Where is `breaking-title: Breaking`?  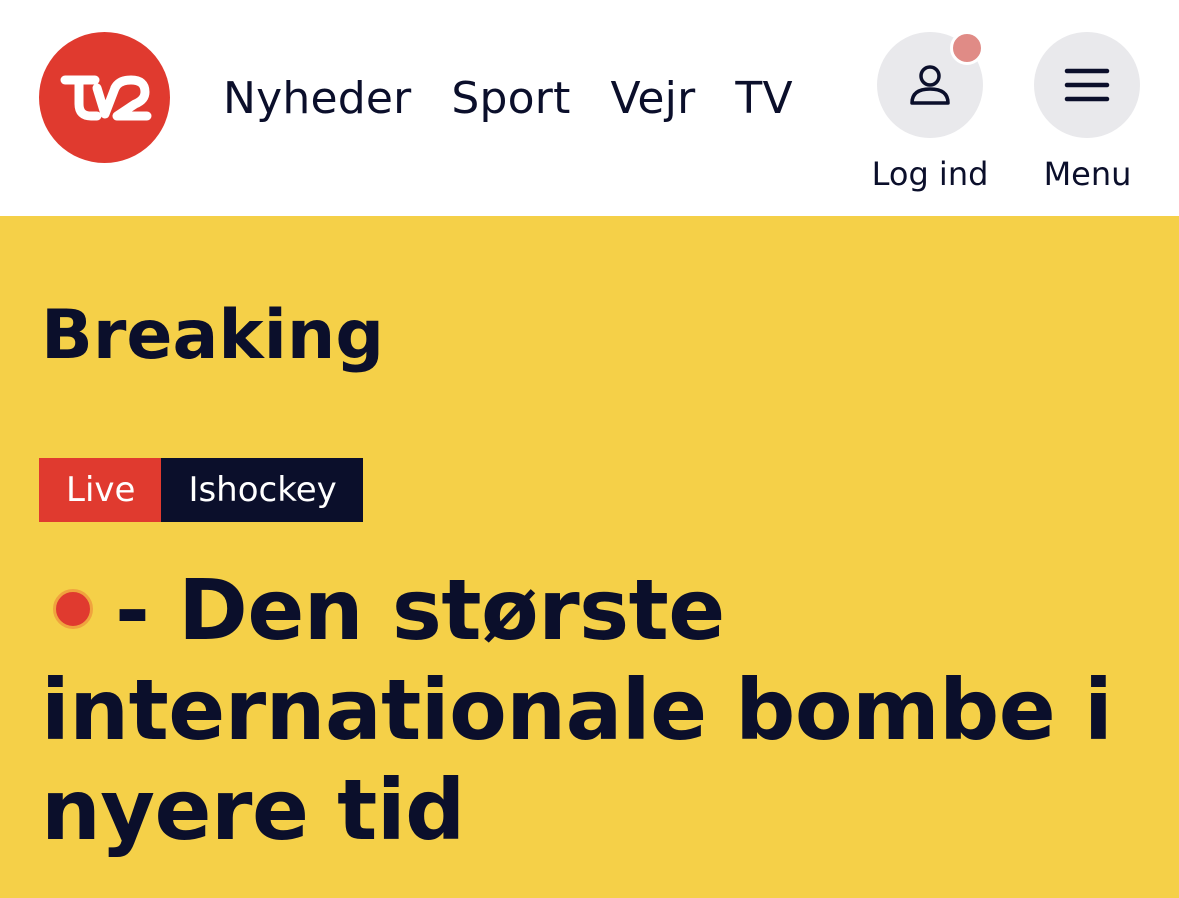
breaking-title: Breaking is located at coordinates (212, 335).